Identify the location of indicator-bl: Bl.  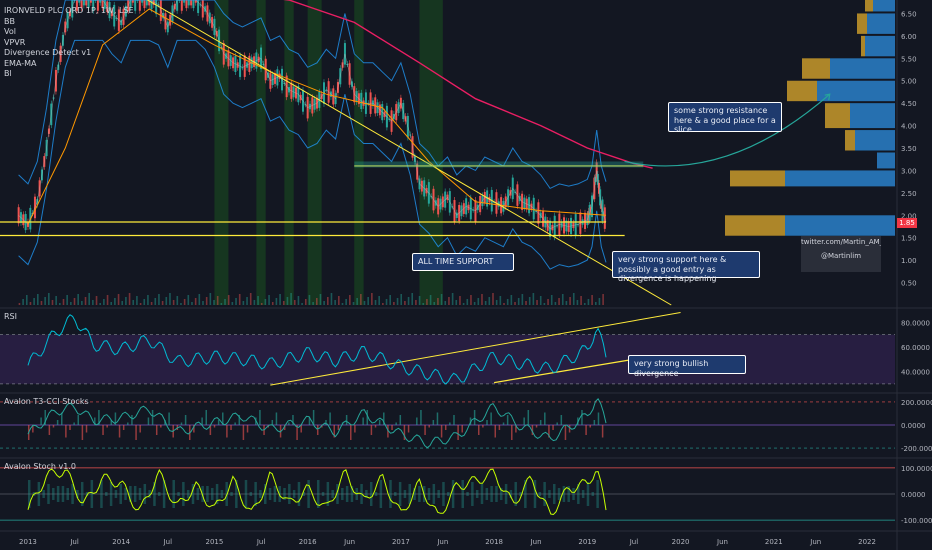
(69, 74).